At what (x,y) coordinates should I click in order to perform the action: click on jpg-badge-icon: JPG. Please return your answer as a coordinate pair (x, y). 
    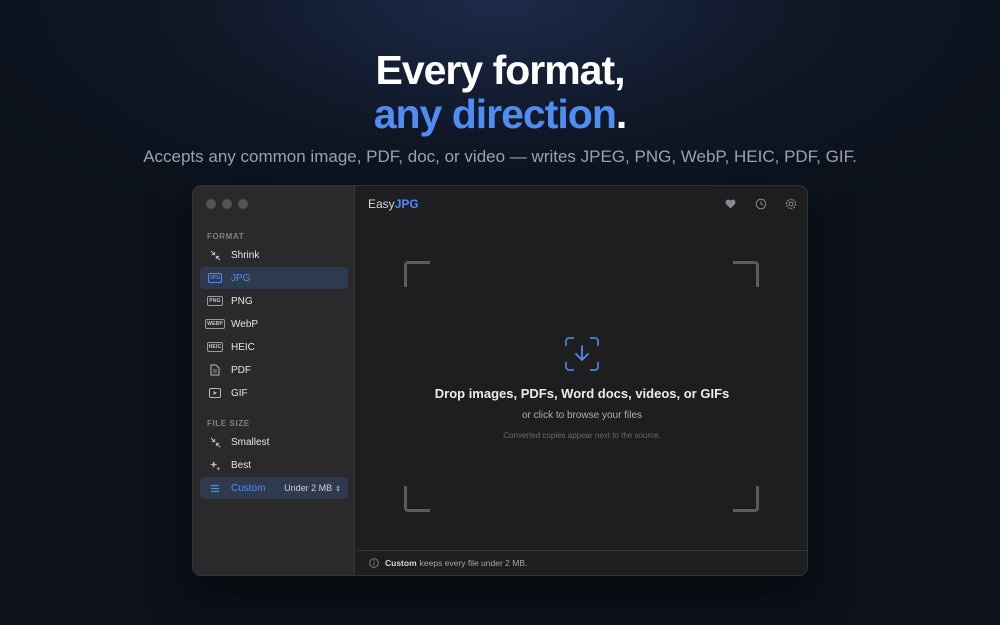
    Looking at the image, I should click on (215, 278).